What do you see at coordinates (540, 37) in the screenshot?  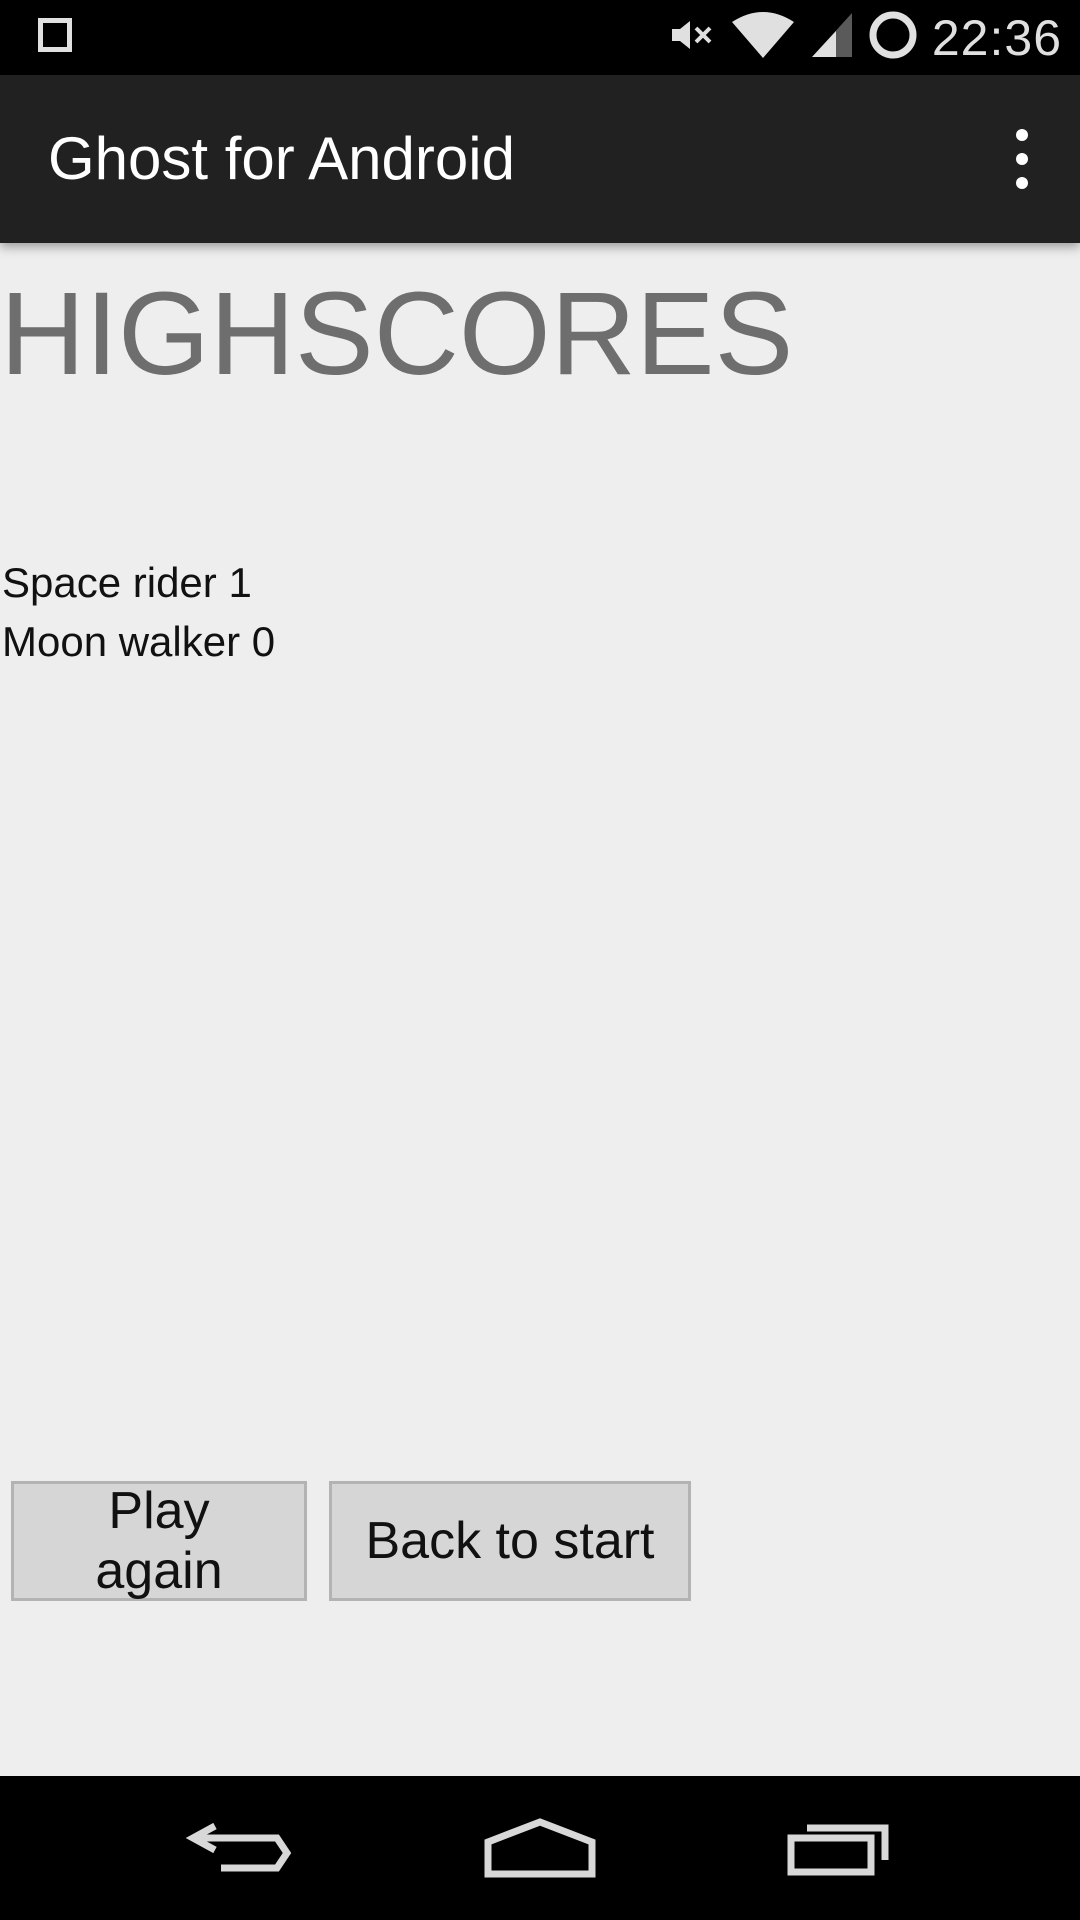 I see `status-bar: 22:36` at bounding box center [540, 37].